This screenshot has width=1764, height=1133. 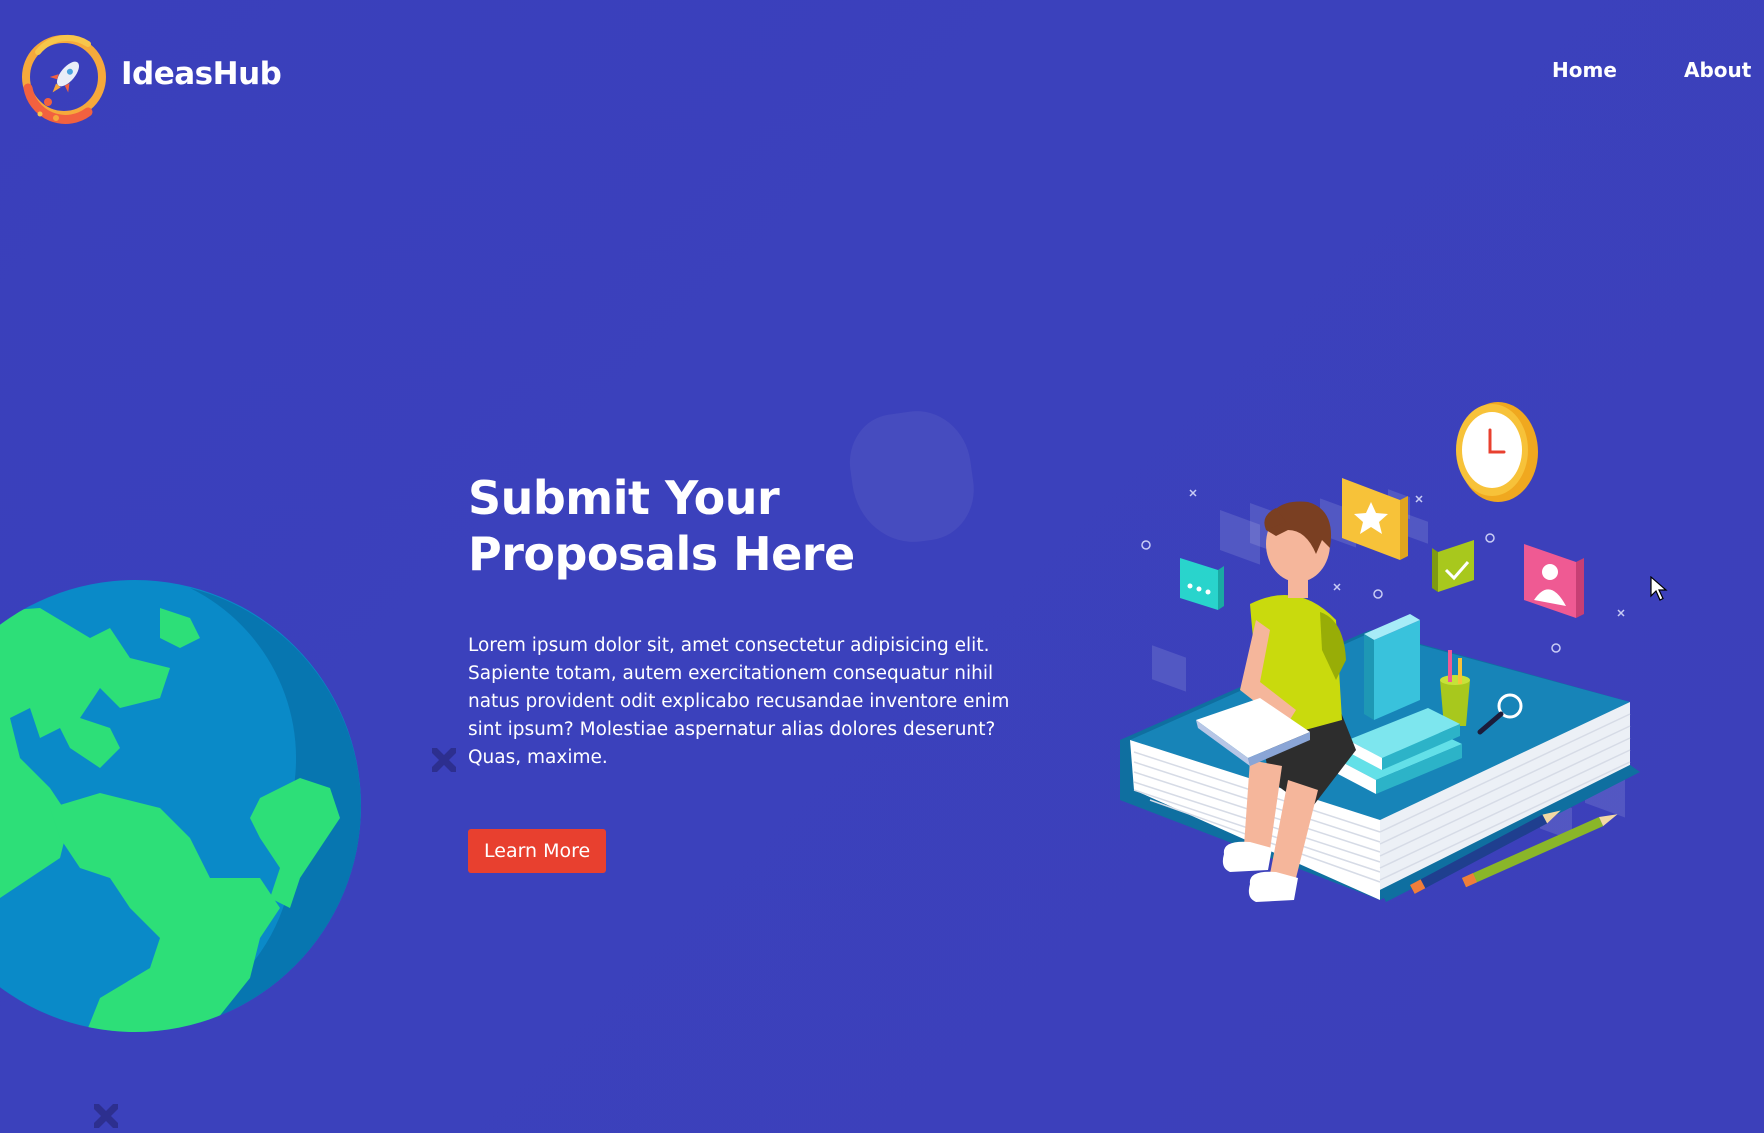 What do you see at coordinates (1717, 70) in the screenshot?
I see `nav-about-link: About` at bounding box center [1717, 70].